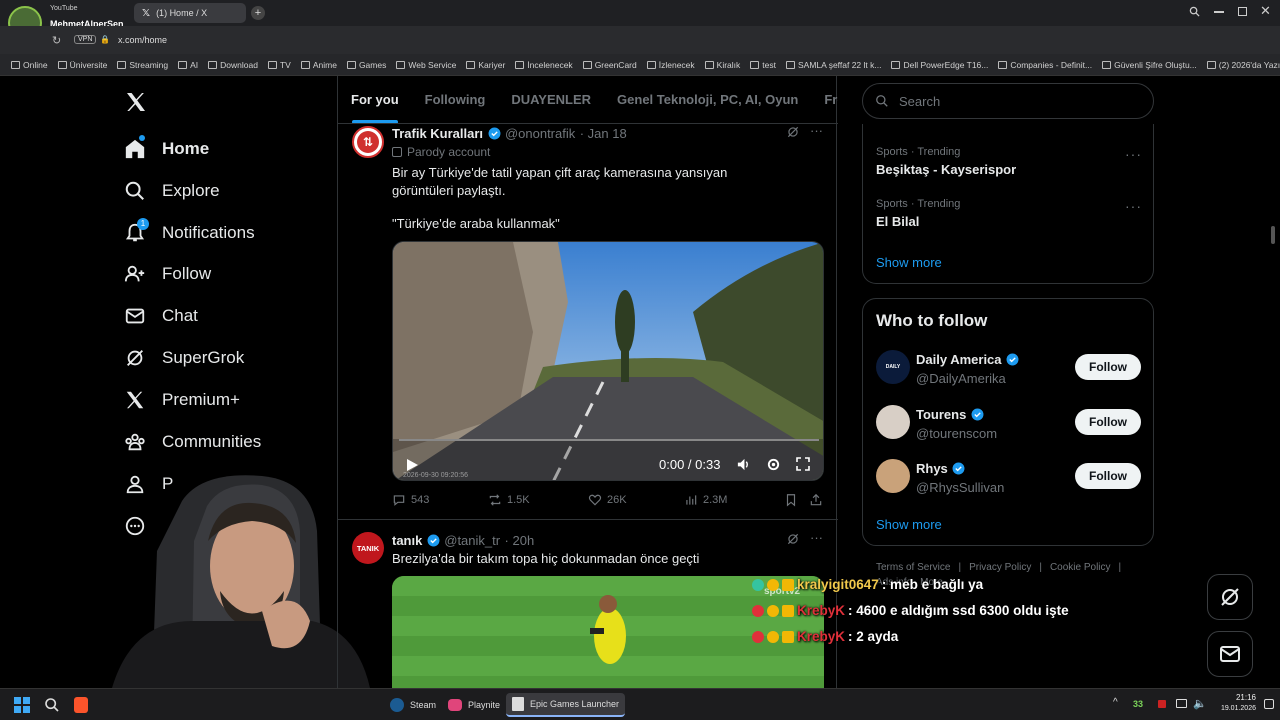  What do you see at coordinates (1265, 11) in the screenshot?
I see `close-window-icon: ✕` at bounding box center [1265, 11].